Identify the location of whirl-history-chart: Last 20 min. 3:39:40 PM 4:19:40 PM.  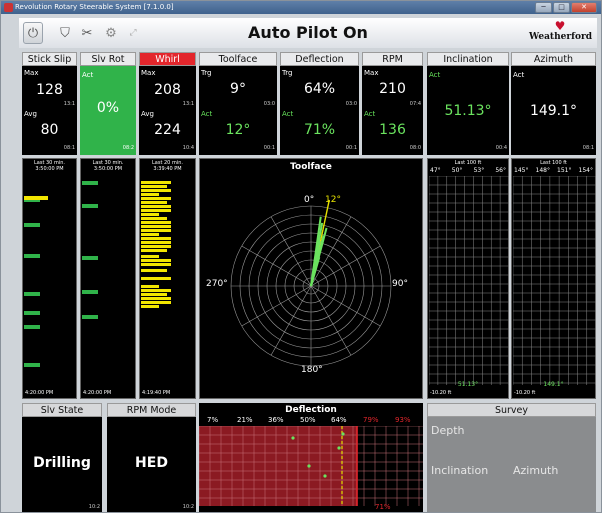
(167, 278).